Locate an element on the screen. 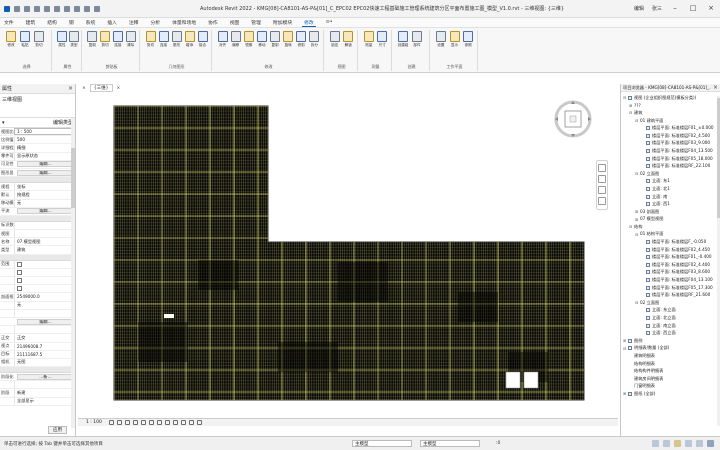 This screenshot has height=450, width=720. maximize-button: □ is located at coordinates (693, 8).